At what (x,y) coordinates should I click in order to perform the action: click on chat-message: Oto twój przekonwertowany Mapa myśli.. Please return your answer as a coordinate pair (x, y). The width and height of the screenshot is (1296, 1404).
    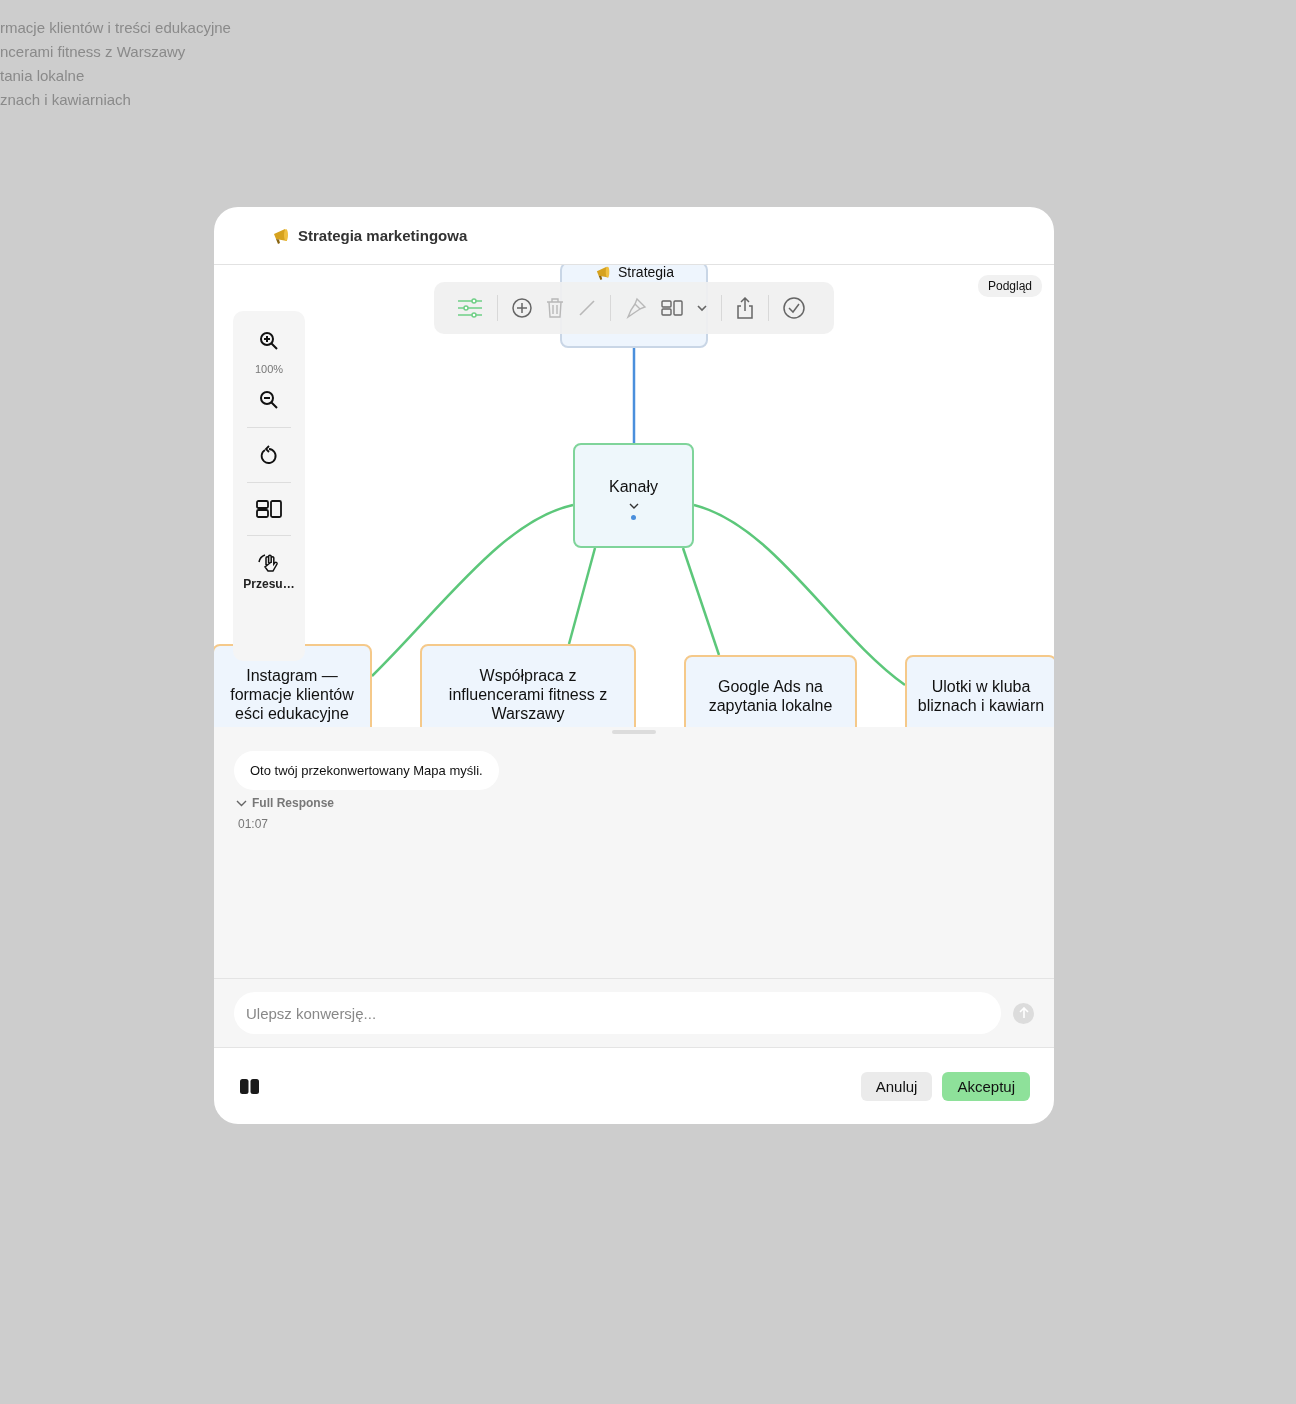
    Looking at the image, I should click on (366, 770).